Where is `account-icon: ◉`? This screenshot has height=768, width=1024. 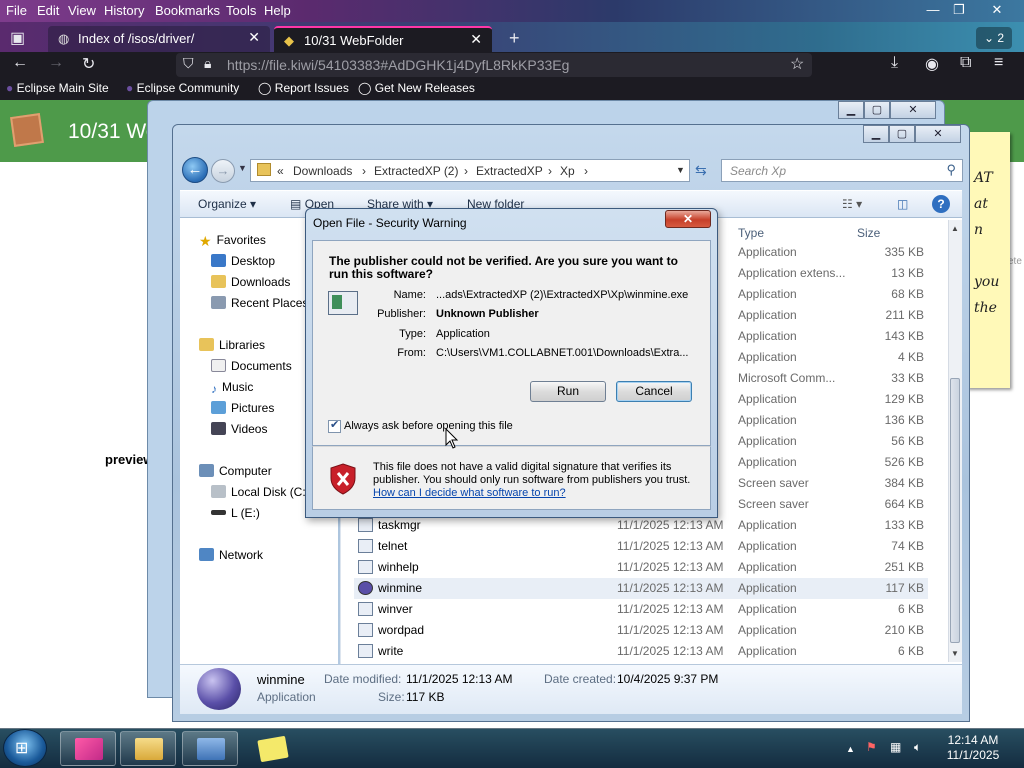
account-icon: ◉ is located at coordinates (932, 64).